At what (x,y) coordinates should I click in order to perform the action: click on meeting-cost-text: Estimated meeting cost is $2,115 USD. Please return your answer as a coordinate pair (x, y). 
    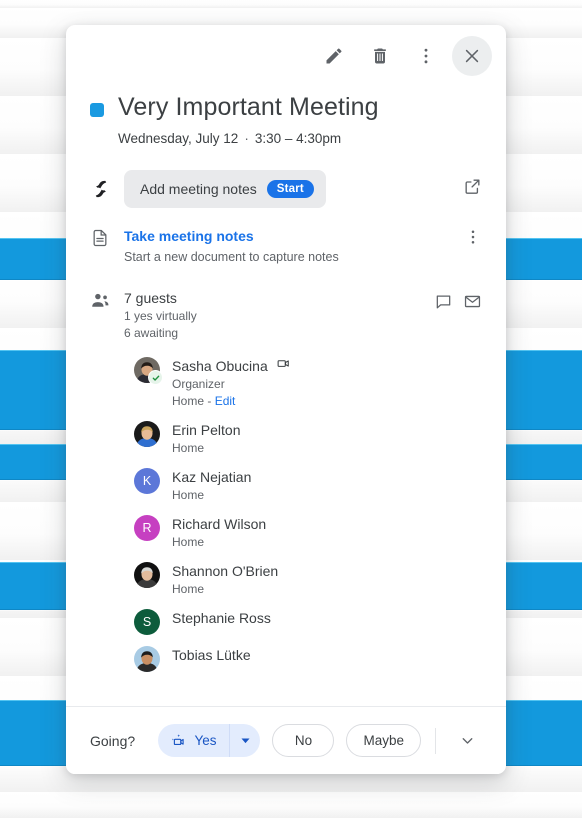
    Looking at the image, I should click on (303, 705).